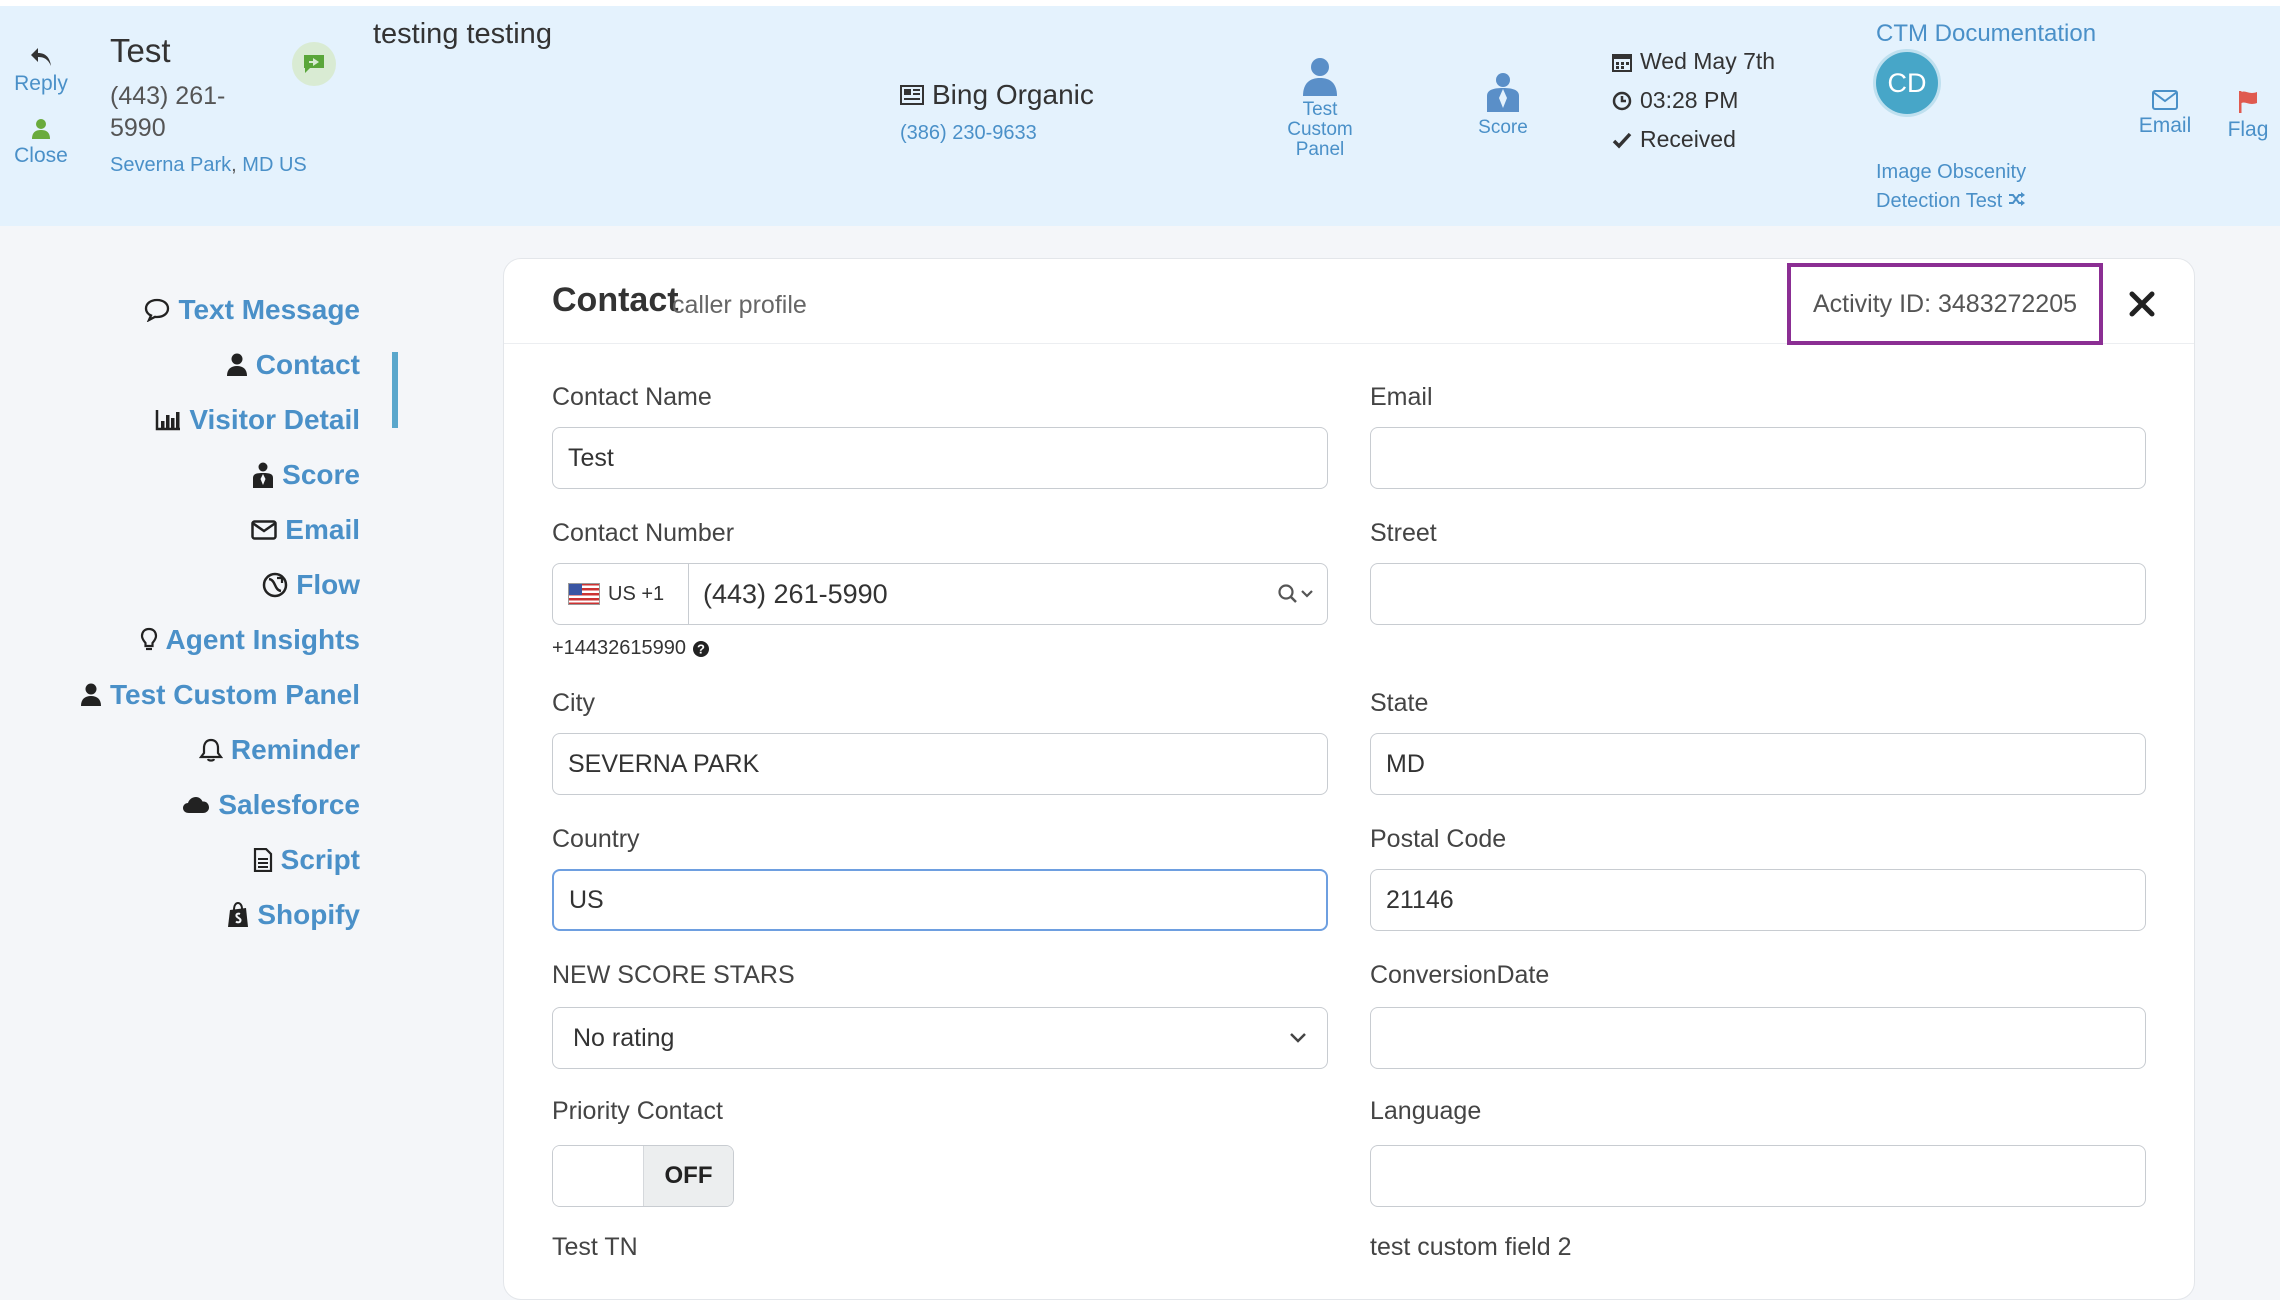 This screenshot has width=2280, height=1300. Describe the element at coordinates (279, 750) in the screenshot. I see `nav-item-reminder: Reminder` at that location.